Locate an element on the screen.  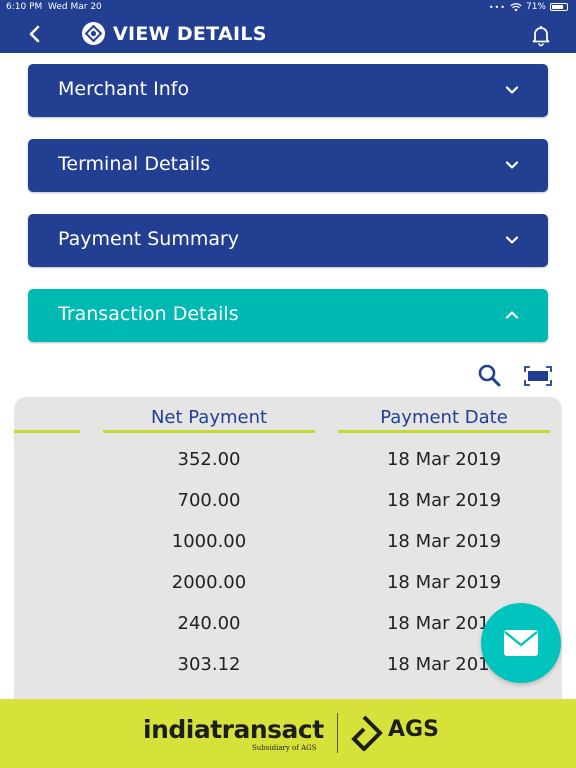
net-payment-cell: 303.12 is located at coordinates (209, 664).